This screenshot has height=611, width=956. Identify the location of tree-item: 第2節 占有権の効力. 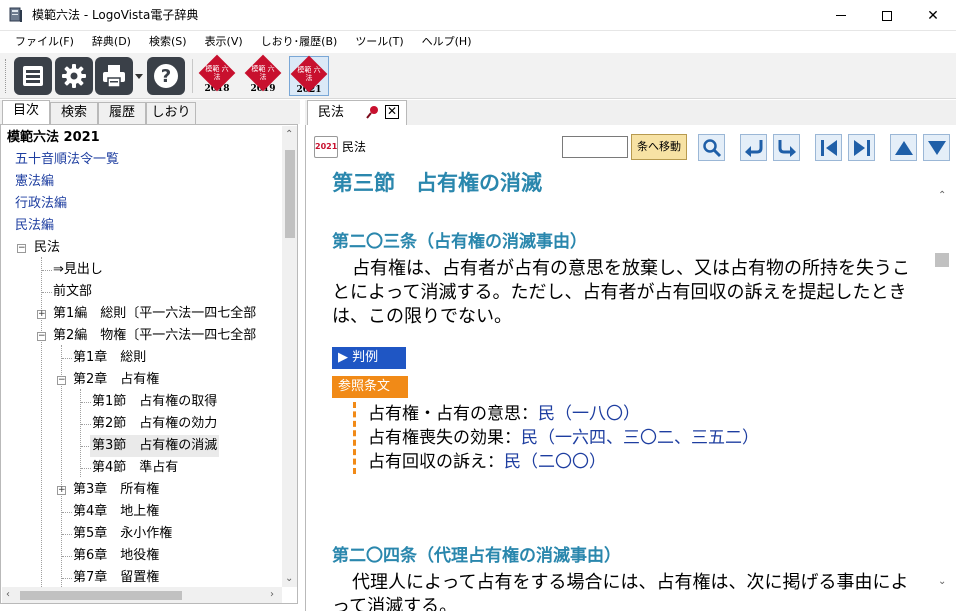
(154, 424).